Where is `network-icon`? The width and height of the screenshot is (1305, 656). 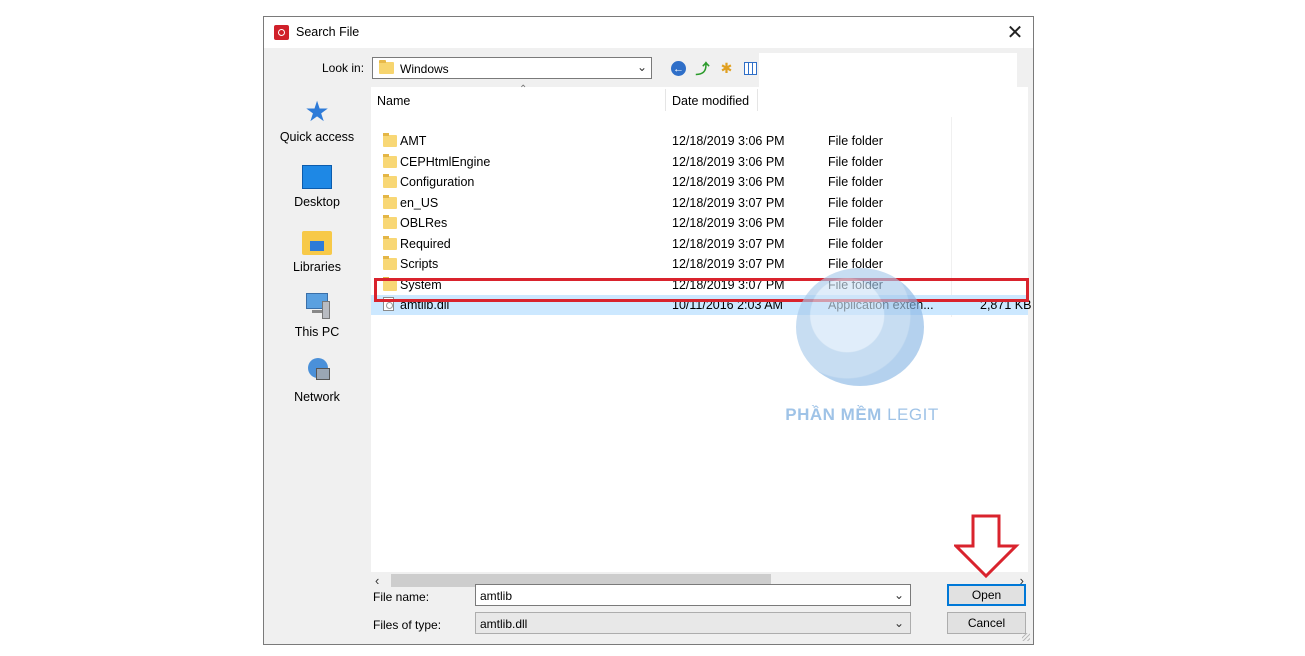 network-icon is located at coordinates (317, 372).